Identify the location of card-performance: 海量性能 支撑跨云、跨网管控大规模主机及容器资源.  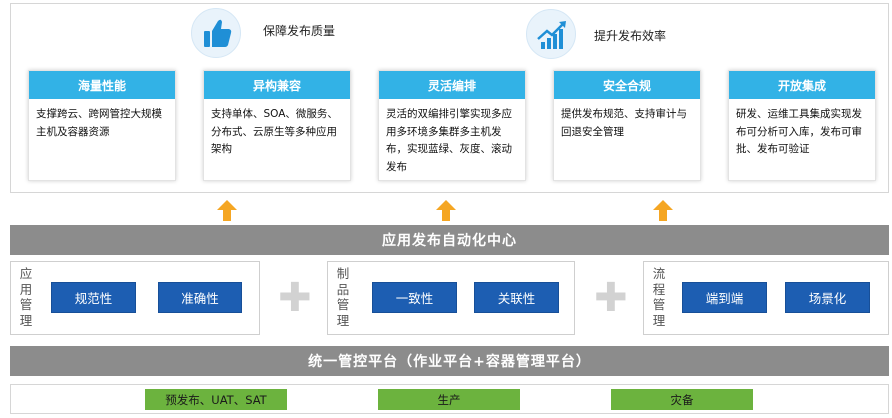
(102, 125).